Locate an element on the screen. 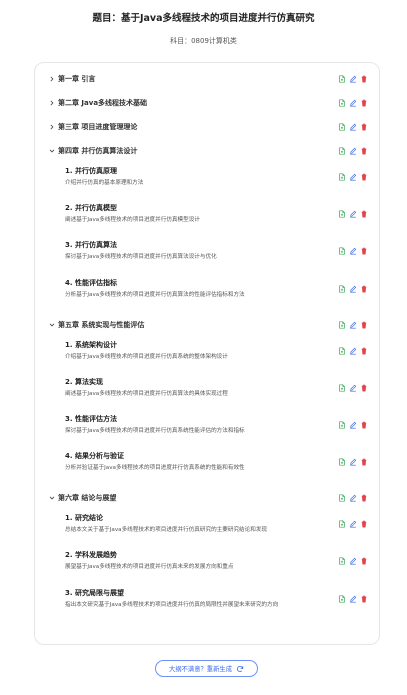  chapter-title: 第二章 Java多线程技术基础 is located at coordinates (103, 103).